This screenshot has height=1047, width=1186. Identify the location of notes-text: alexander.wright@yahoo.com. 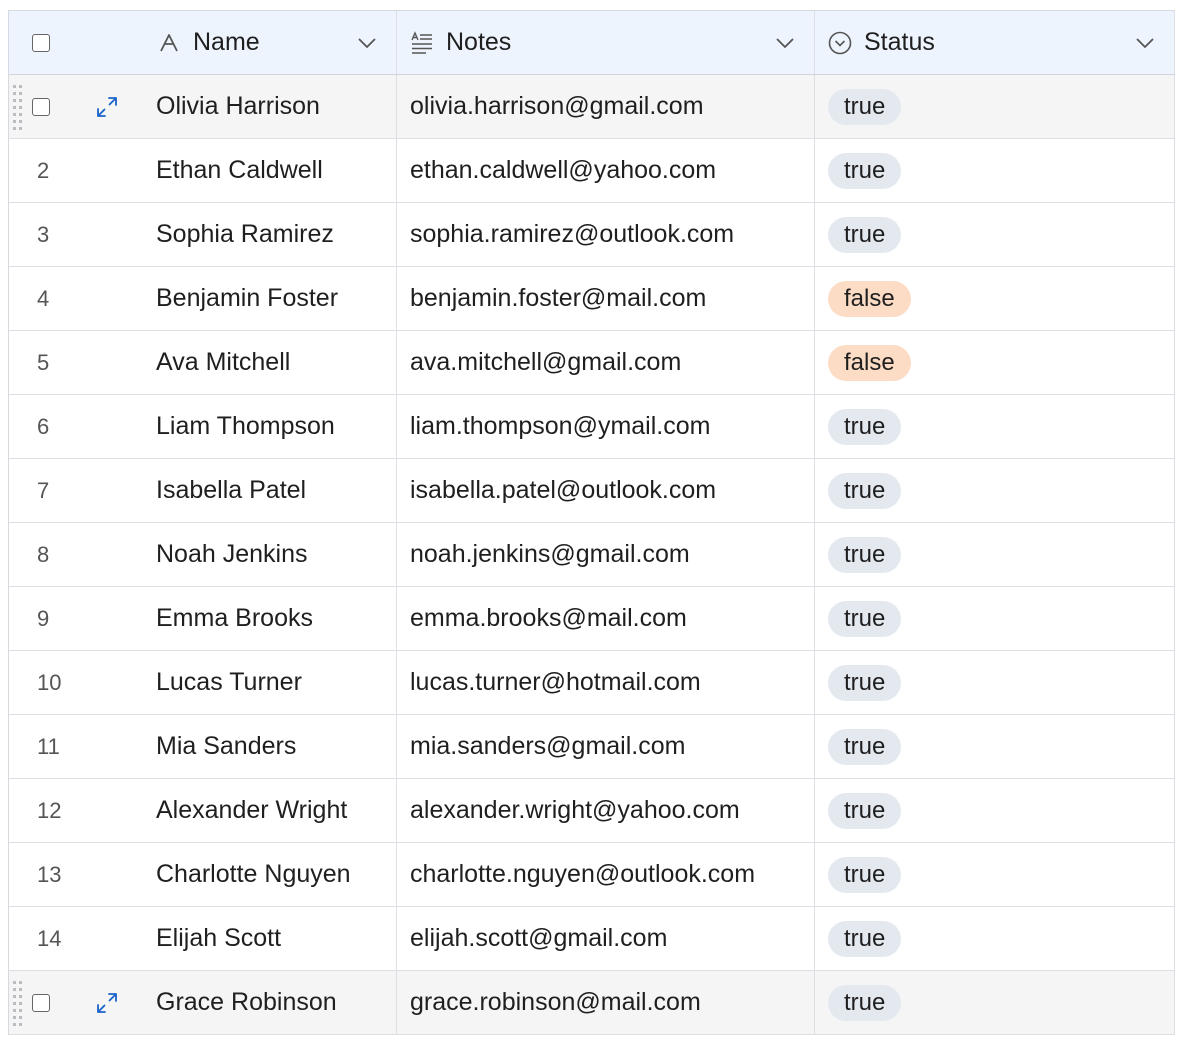
(575, 810).